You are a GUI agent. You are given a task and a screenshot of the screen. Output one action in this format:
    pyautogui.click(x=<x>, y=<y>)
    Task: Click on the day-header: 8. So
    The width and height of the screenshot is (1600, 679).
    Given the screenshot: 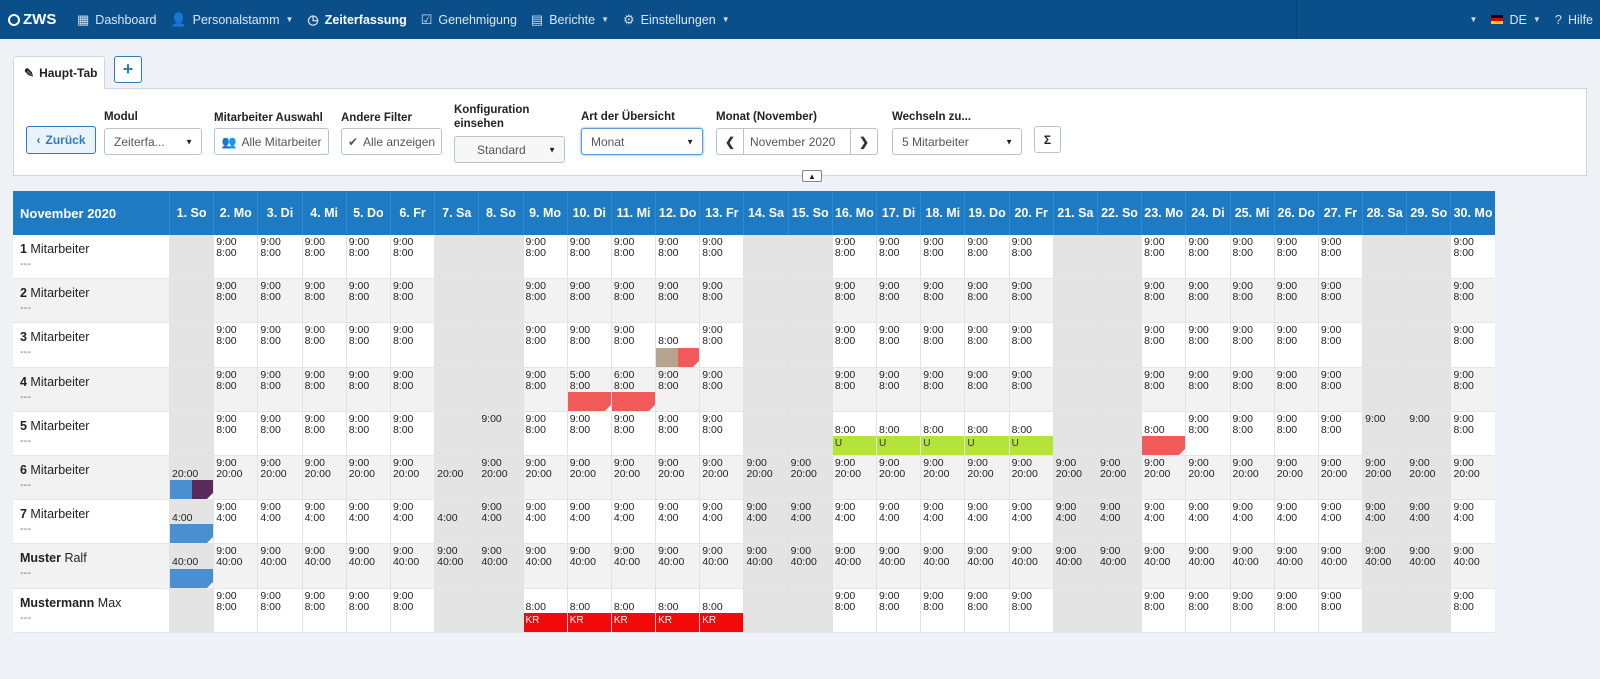 What is the action you would take?
    pyautogui.click(x=500, y=213)
    